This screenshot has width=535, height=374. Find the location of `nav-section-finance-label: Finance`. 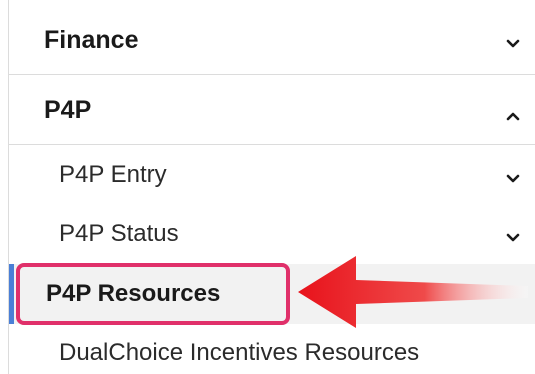

nav-section-finance-label: Finance is located at coordinates (91, 40).